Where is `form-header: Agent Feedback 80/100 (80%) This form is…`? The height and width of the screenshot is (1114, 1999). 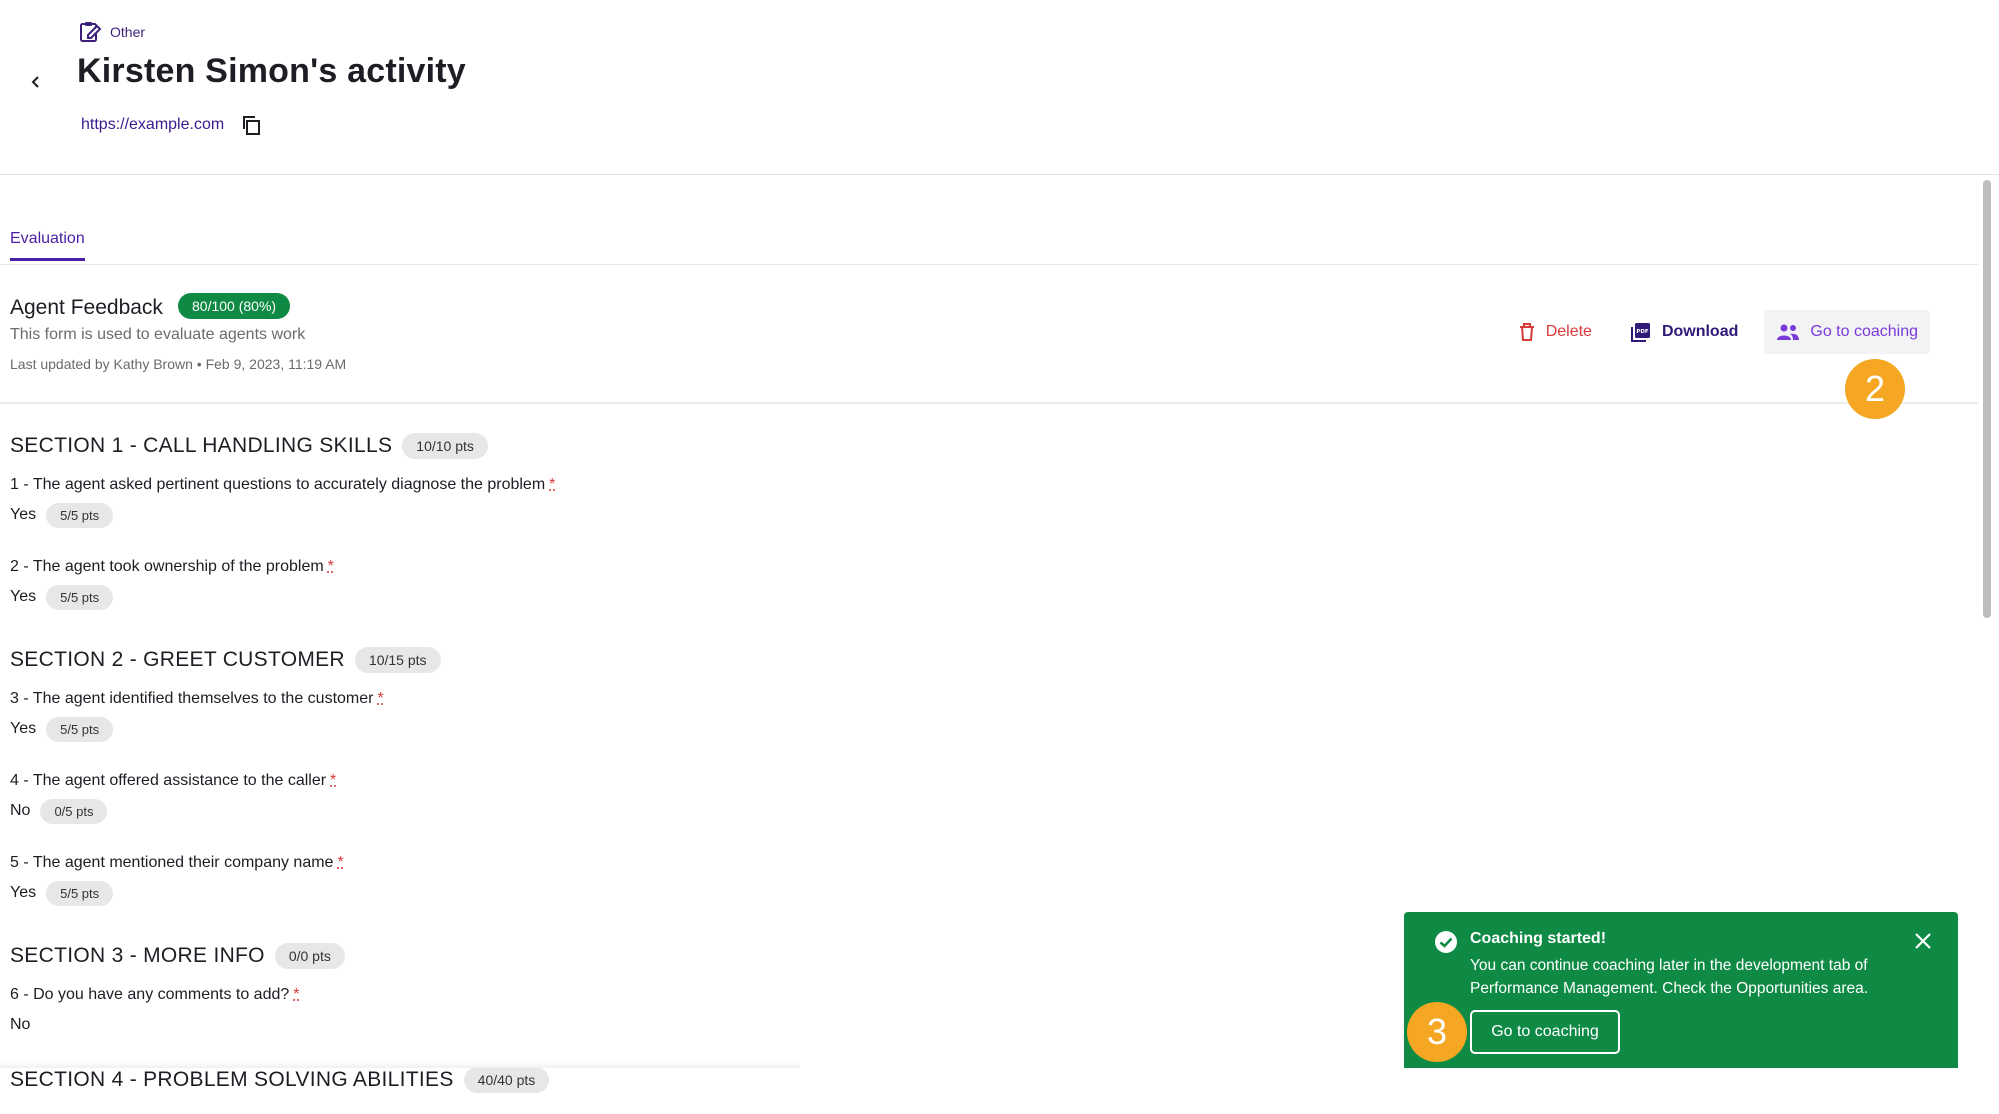
form-header: Agent Feedback 80/100 (80%) This form is… is located at coordinates (989, 347).